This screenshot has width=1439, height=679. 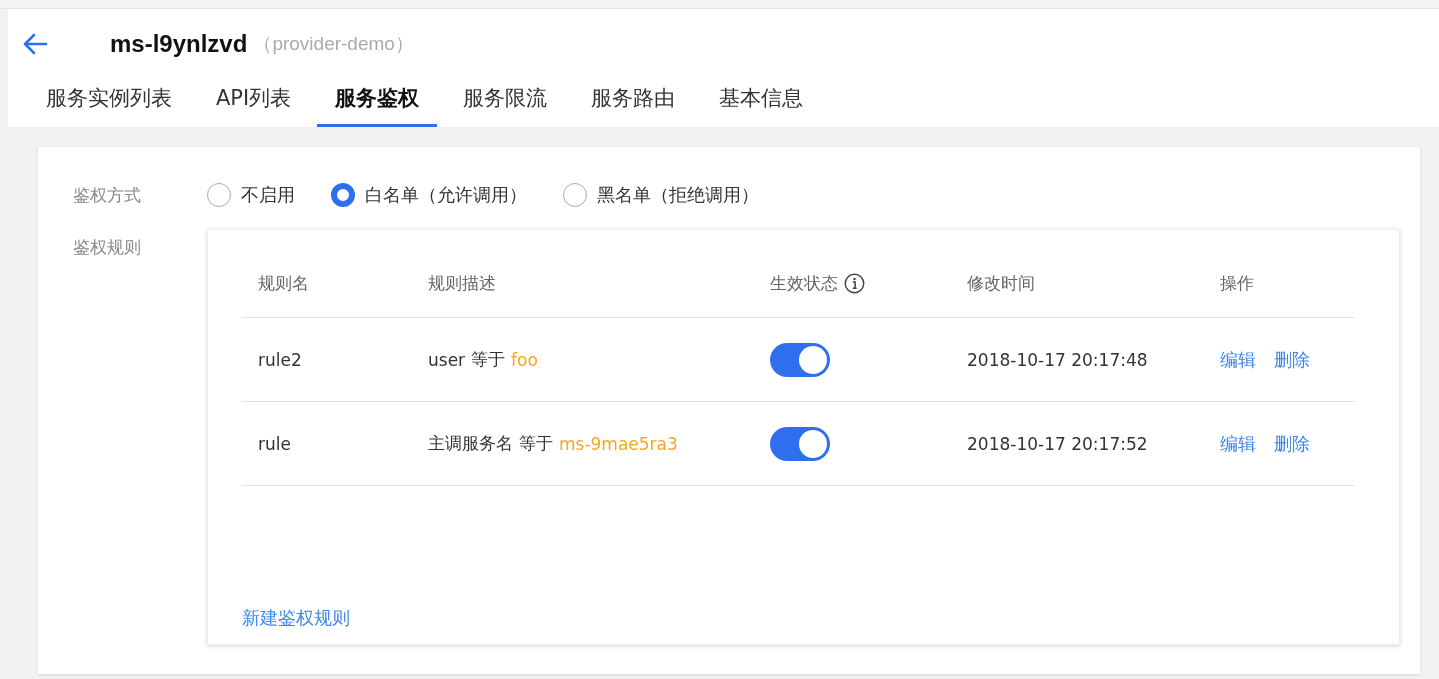 I want to click on tab: 服务限流, so click(x=505, y=99).